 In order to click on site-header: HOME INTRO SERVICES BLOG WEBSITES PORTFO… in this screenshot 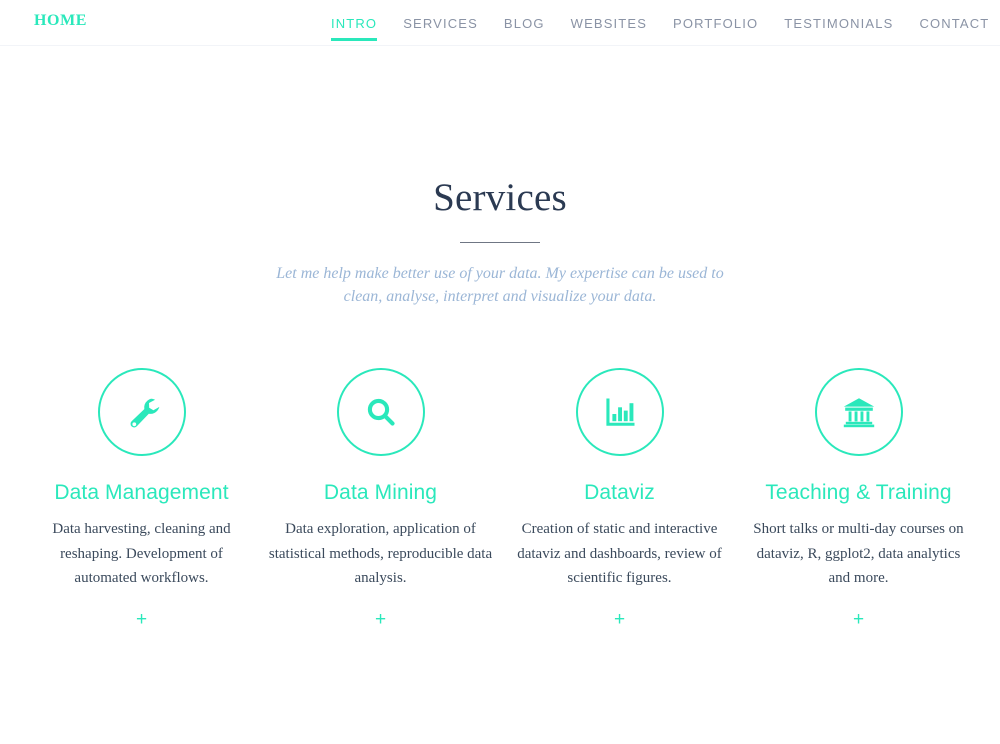, I will do `click(500, 23)`.